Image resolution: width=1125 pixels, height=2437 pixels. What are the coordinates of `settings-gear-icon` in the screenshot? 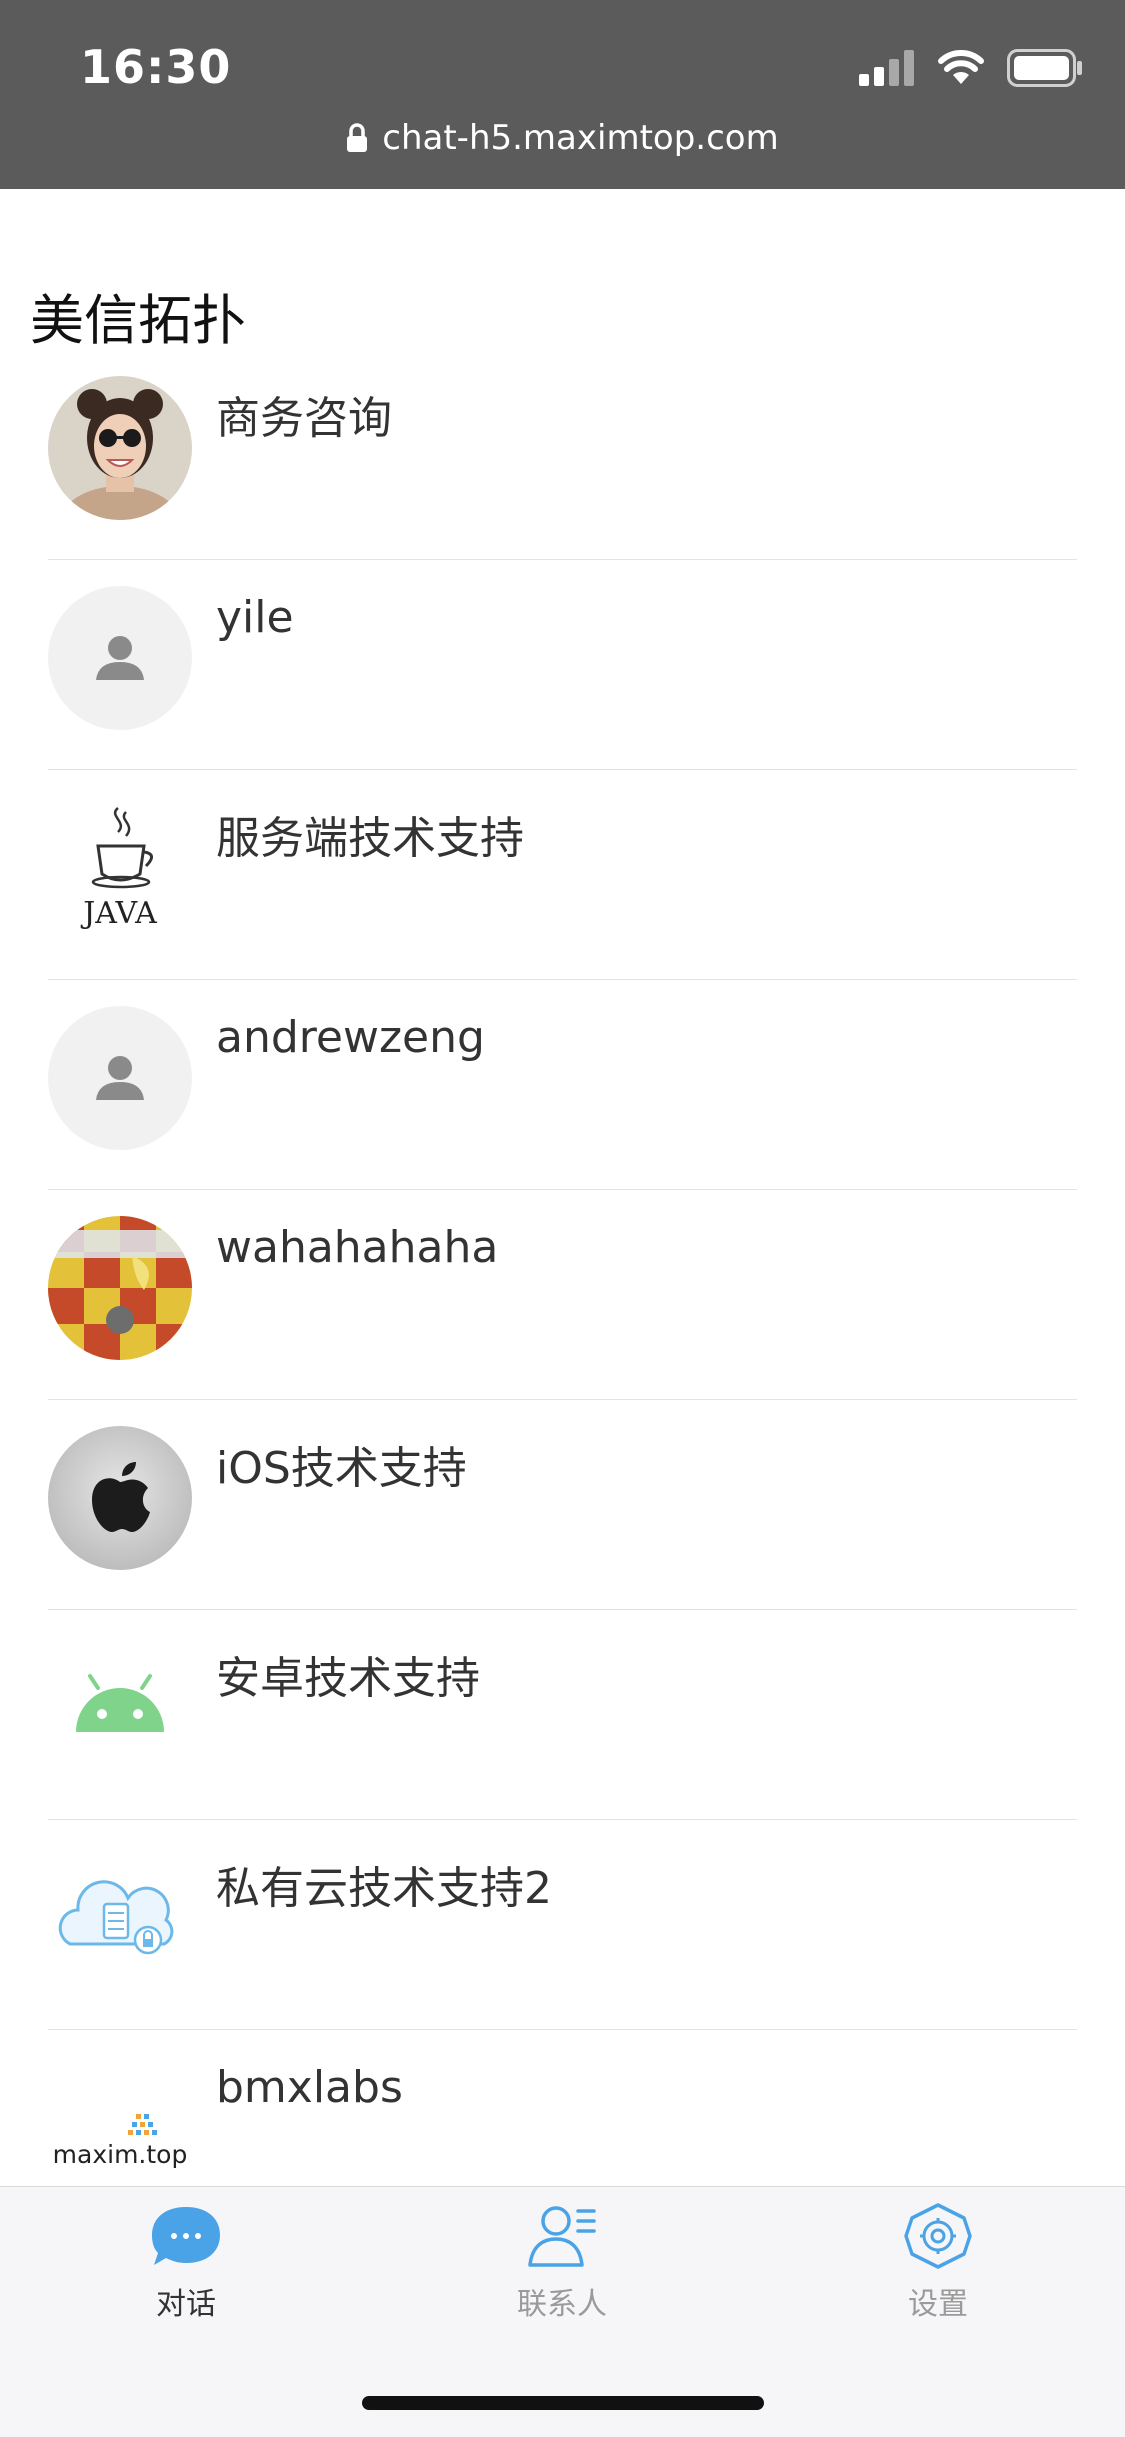 It's located at (938, 2238).